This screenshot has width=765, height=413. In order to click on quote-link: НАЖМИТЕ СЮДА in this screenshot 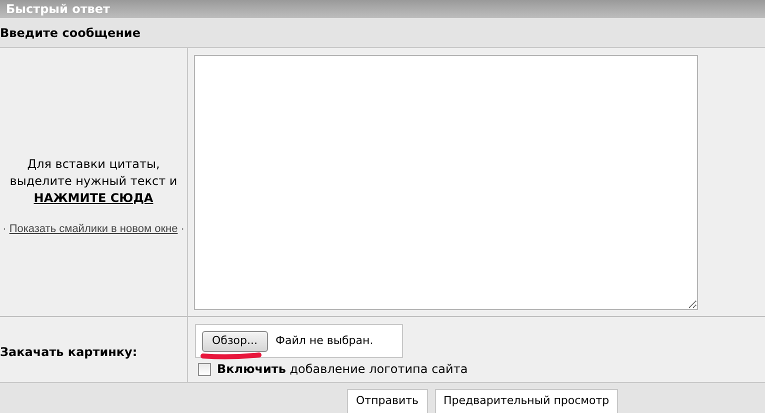, I will do `click(94, 199)`.